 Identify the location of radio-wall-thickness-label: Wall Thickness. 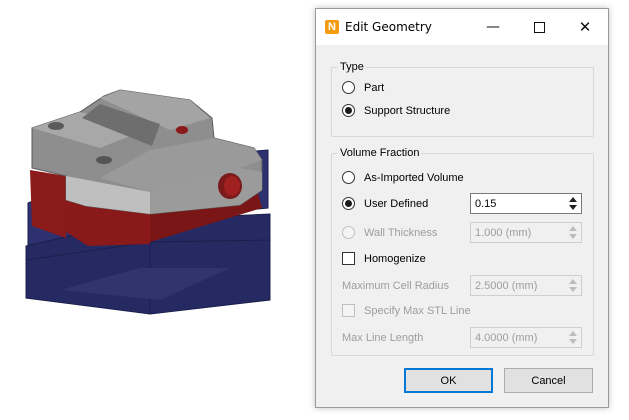
(401, 232).